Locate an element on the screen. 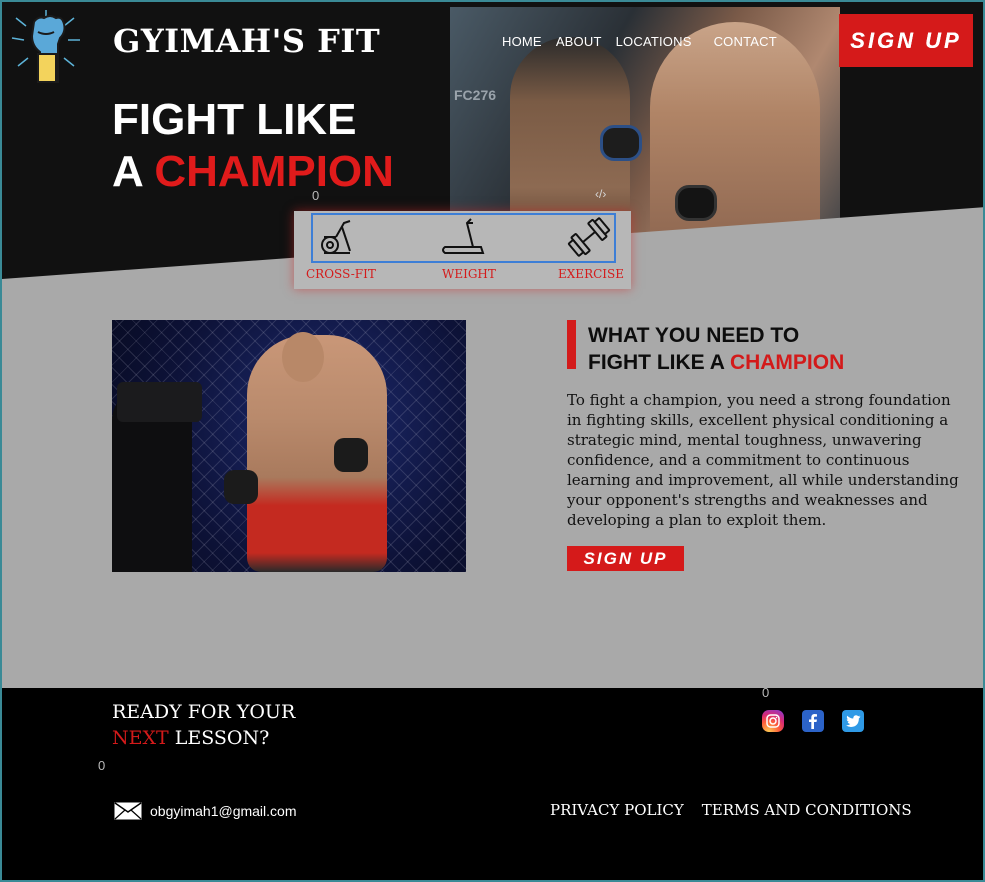  dumbbell-icon is located at coordinates (589, 237).